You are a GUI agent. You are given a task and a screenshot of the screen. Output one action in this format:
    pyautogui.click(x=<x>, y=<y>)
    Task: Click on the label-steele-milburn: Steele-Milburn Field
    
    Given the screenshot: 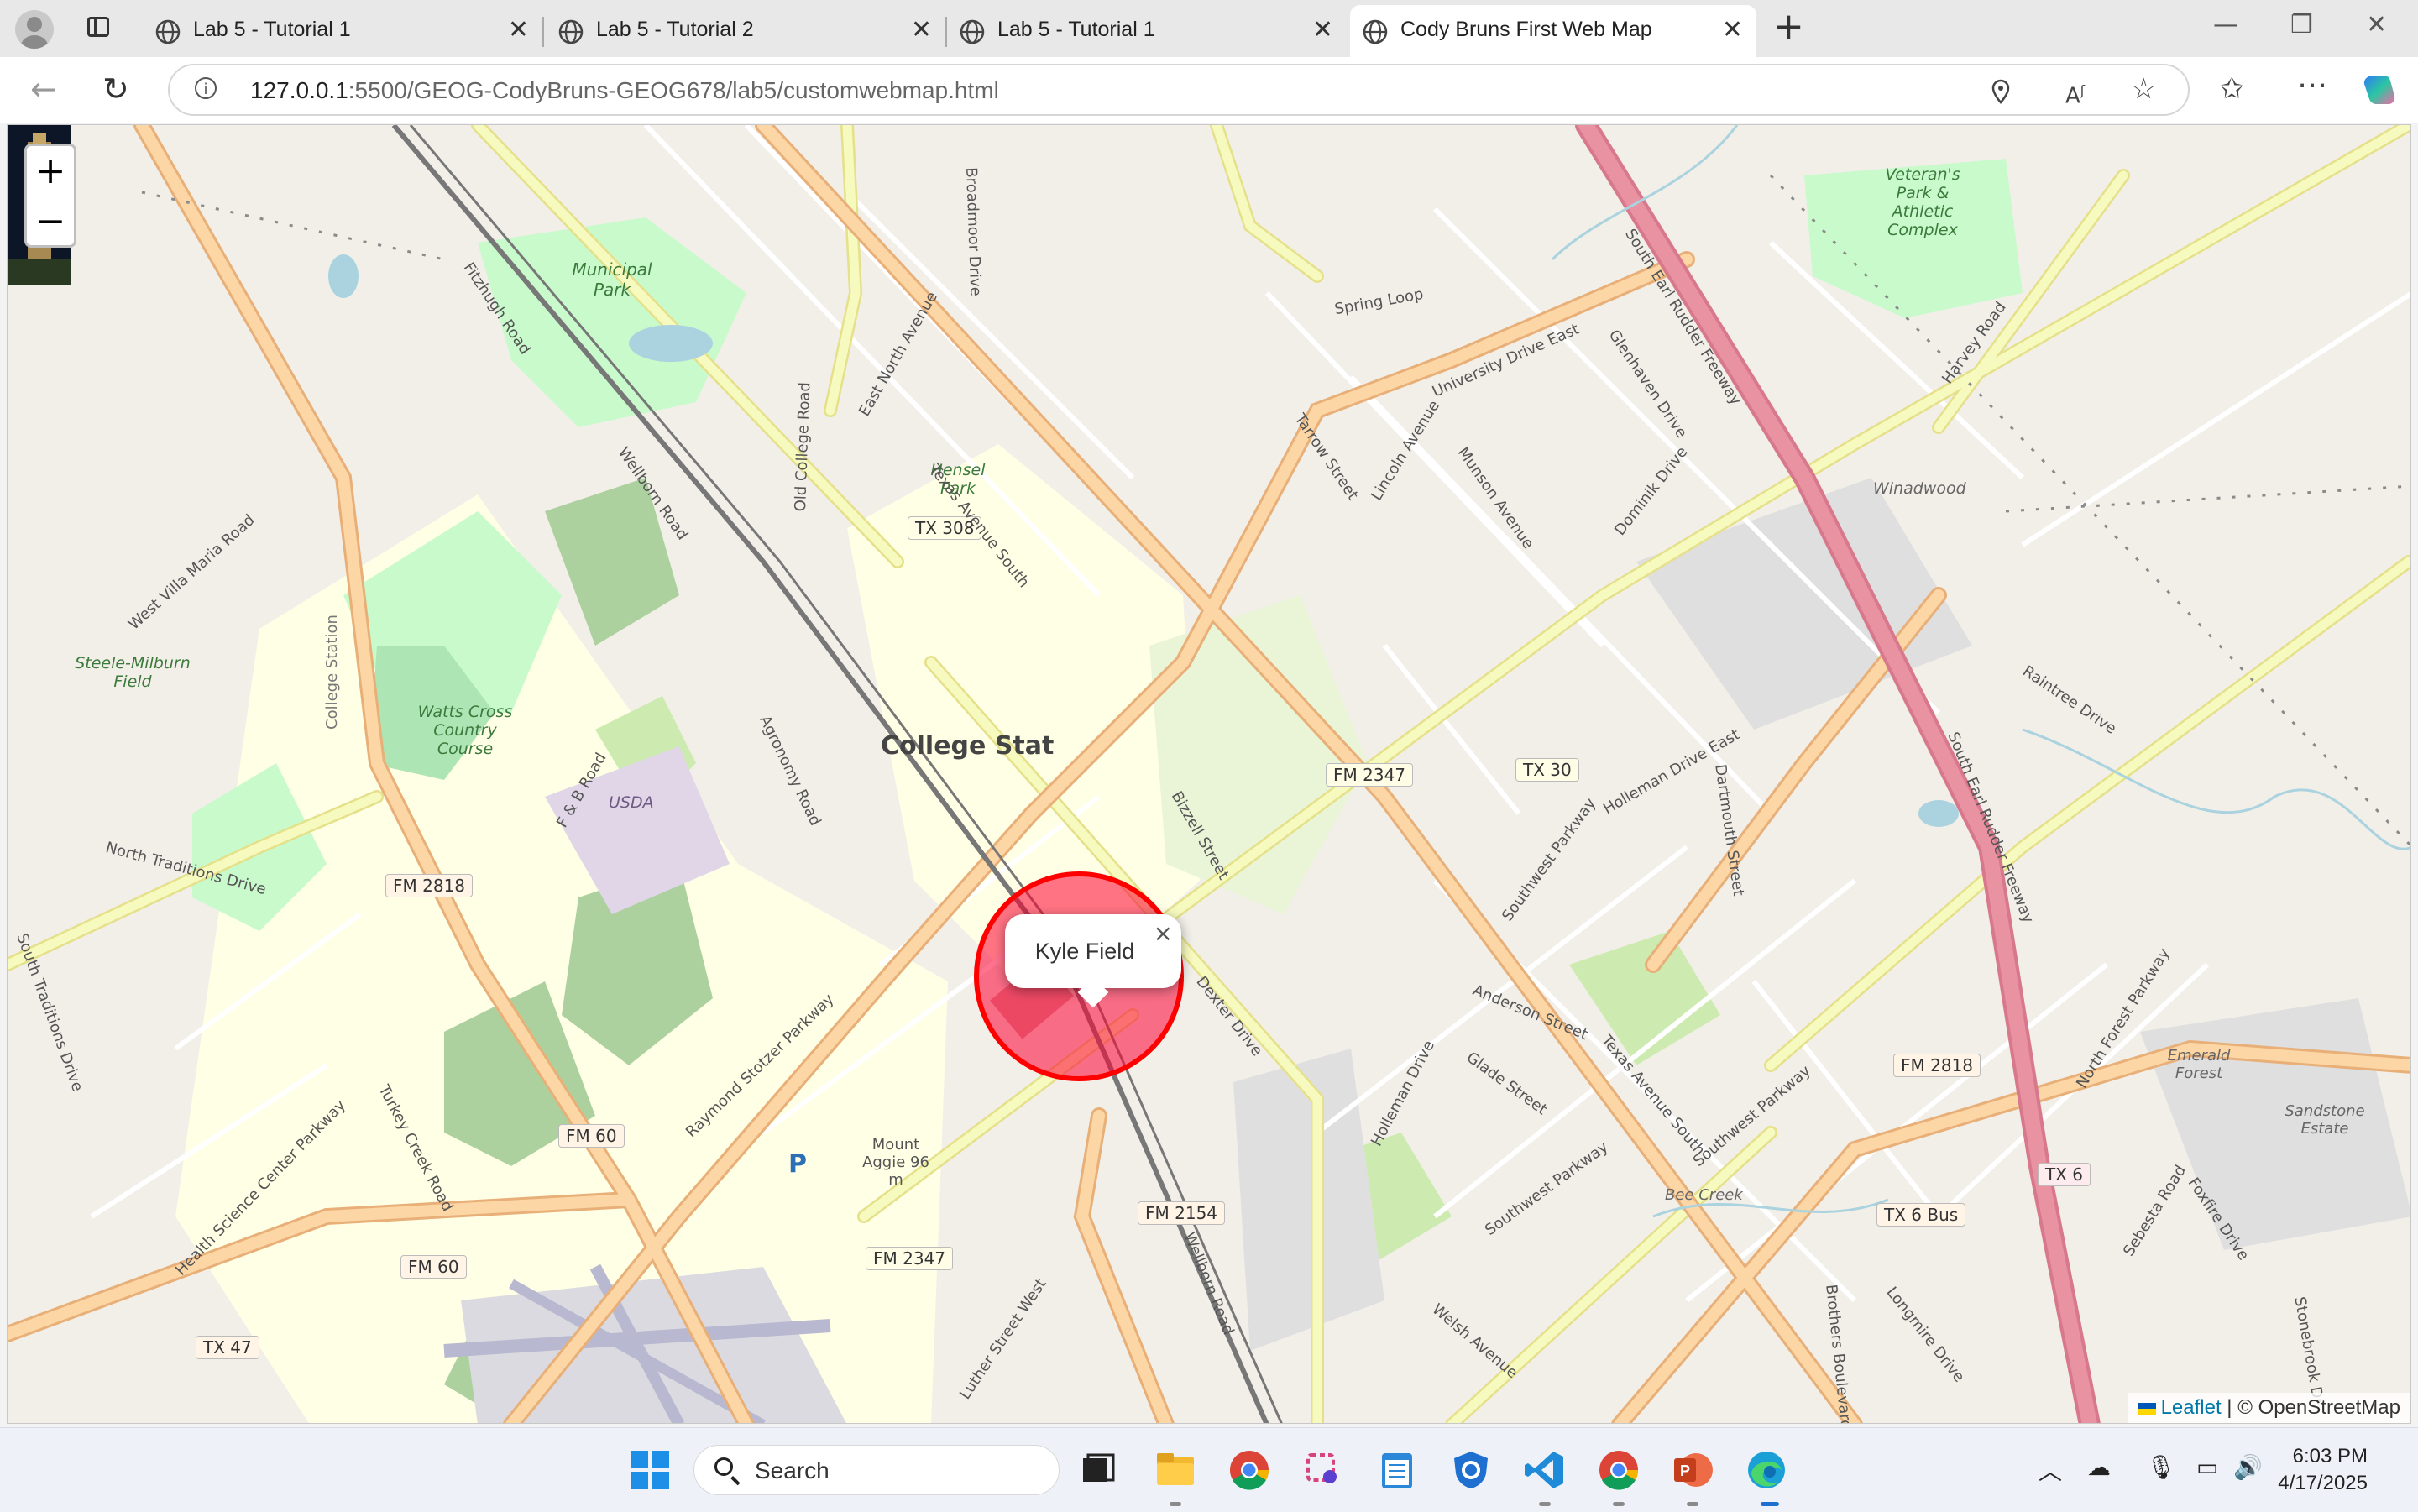 What is the action you would take?
    pyautogui.click(x=133, y=672)
    